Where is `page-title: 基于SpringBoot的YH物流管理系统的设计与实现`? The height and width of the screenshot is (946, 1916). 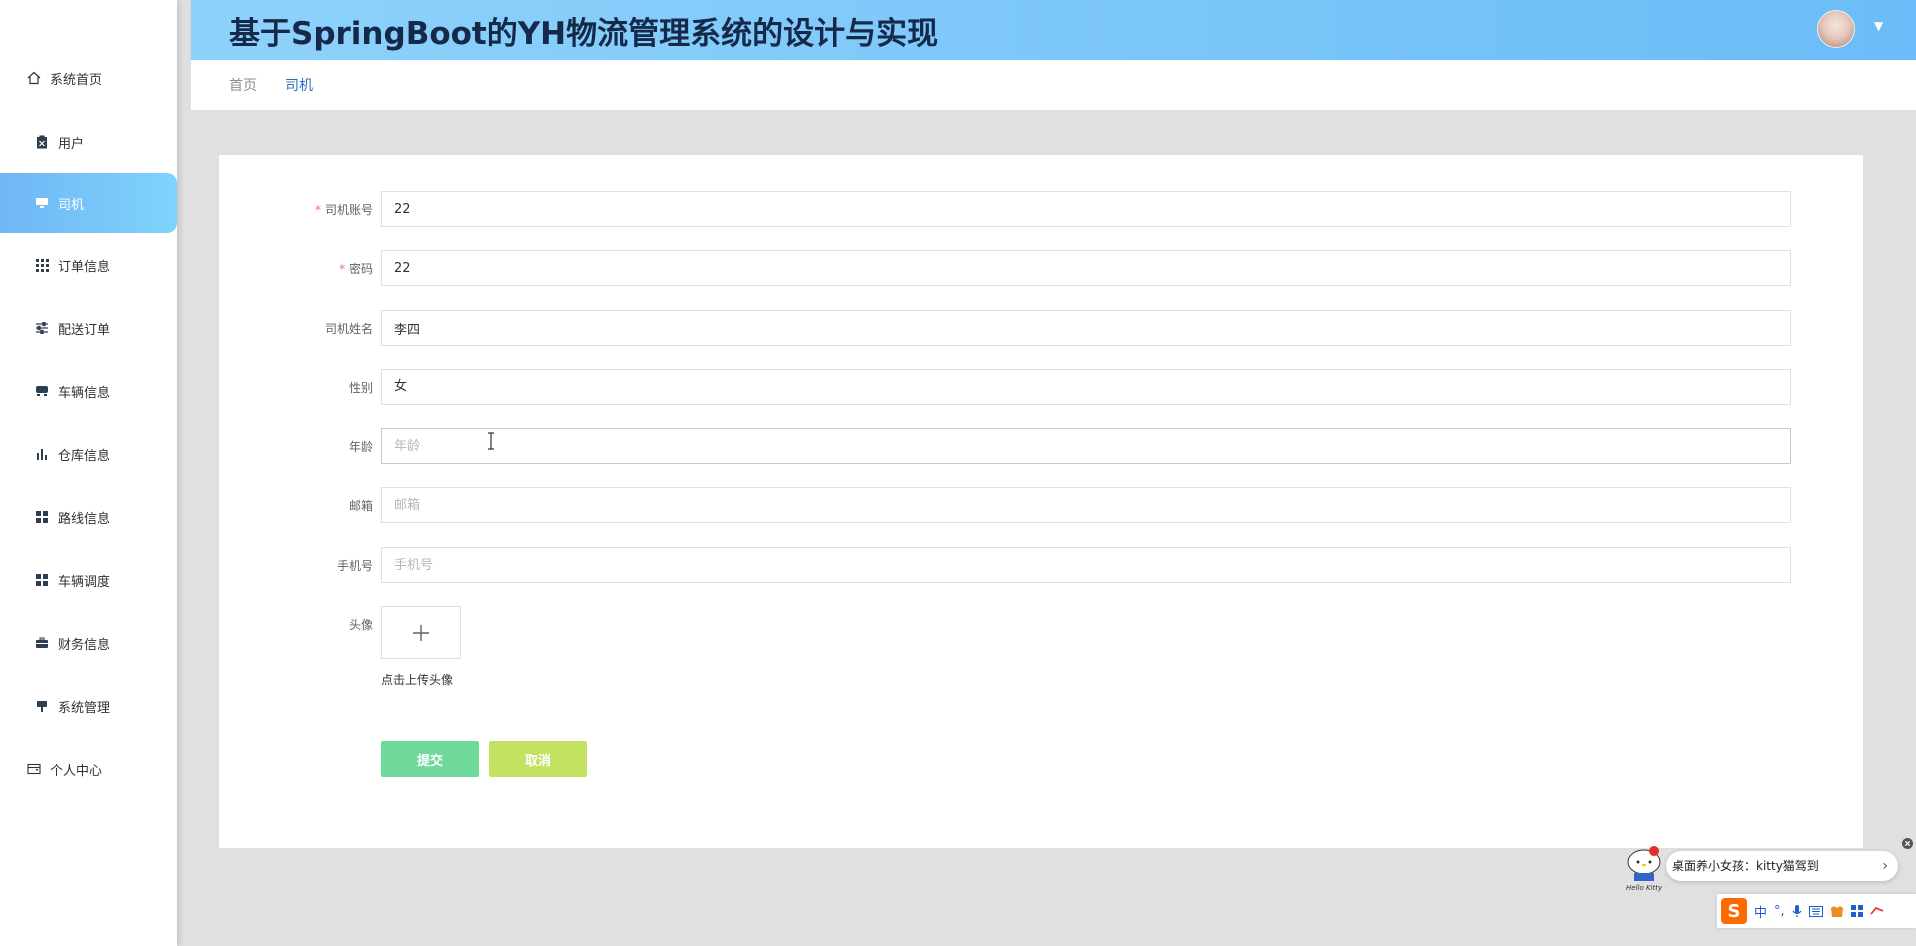
page-title: 基于SpringBoot的YH物流管理系统的设计与实现 is located at coordinates (584, 34).